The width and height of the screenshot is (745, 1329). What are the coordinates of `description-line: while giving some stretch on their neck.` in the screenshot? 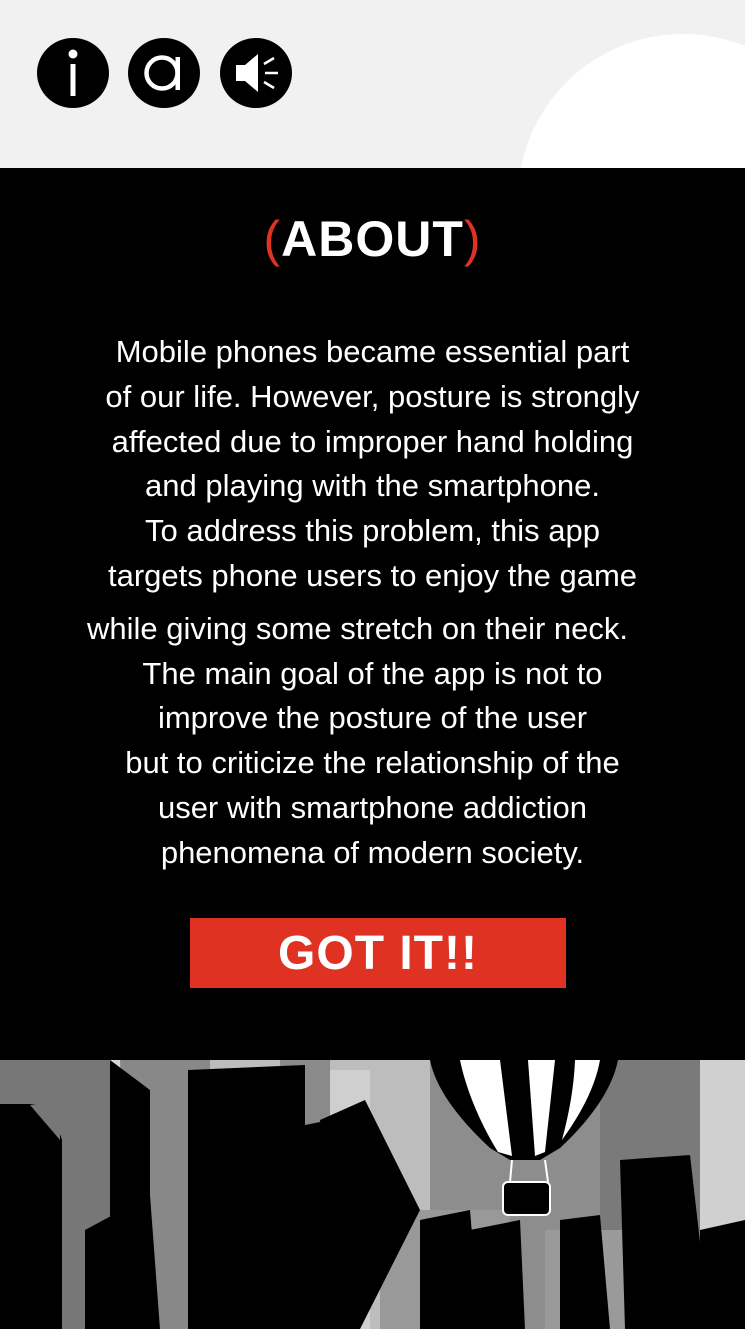 It's located at (357, 628).